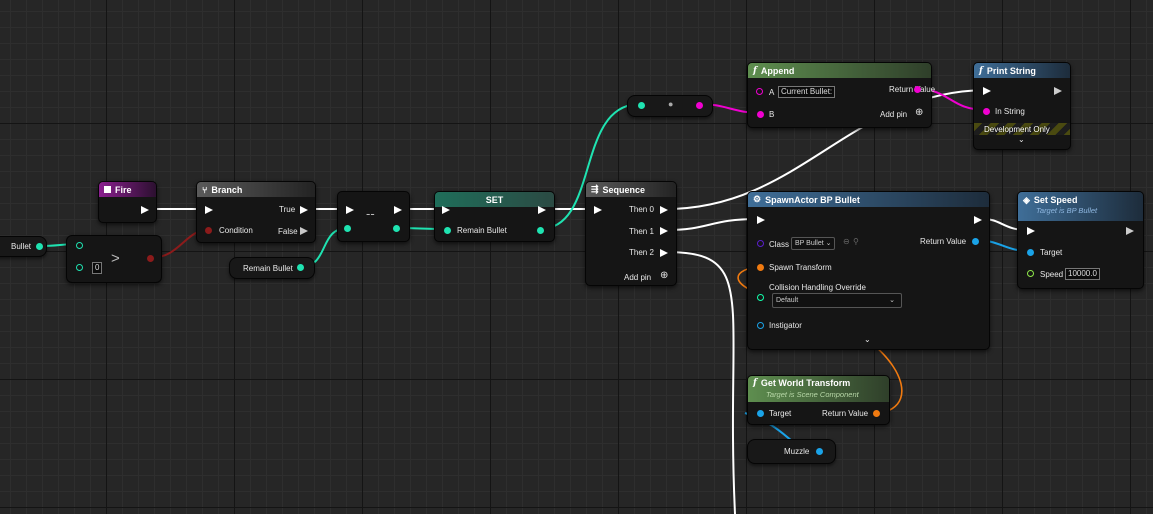 The height and width of the screenshot is (514, 1153). Describe the element at coordinates (494, 216) in the screenshot. I see `set-remain-bullet-node: SET Remain Bullet` at that location.